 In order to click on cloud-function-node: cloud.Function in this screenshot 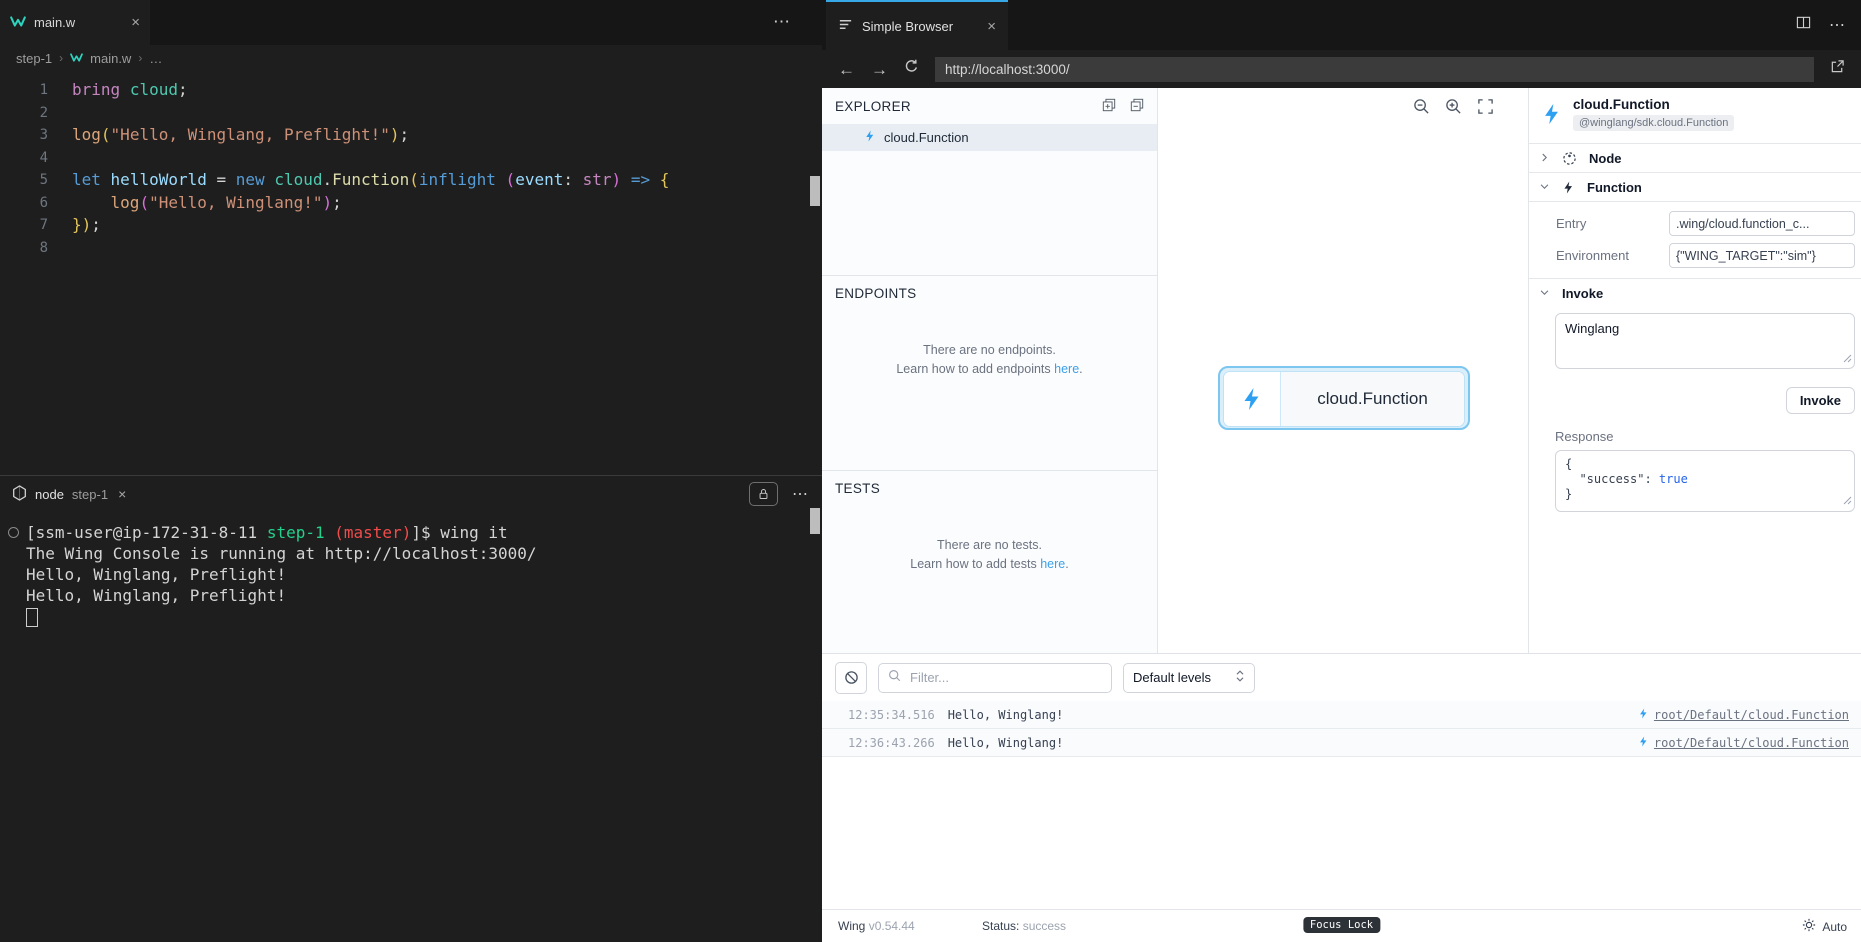, I will do `click(1344, 398)`.